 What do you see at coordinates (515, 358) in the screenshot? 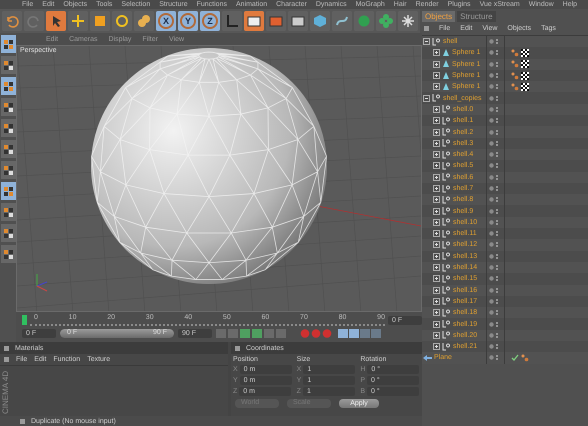
I see `checkmark-icon` at bounding box center [515, 358].